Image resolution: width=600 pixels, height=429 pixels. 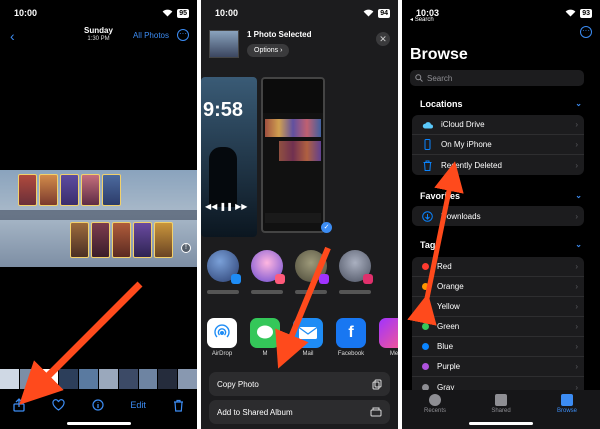 What do you see at coordinates (425, 326) in the screenshot?
I see `green-tag-dot-icon` at bounding box center [425, 326].